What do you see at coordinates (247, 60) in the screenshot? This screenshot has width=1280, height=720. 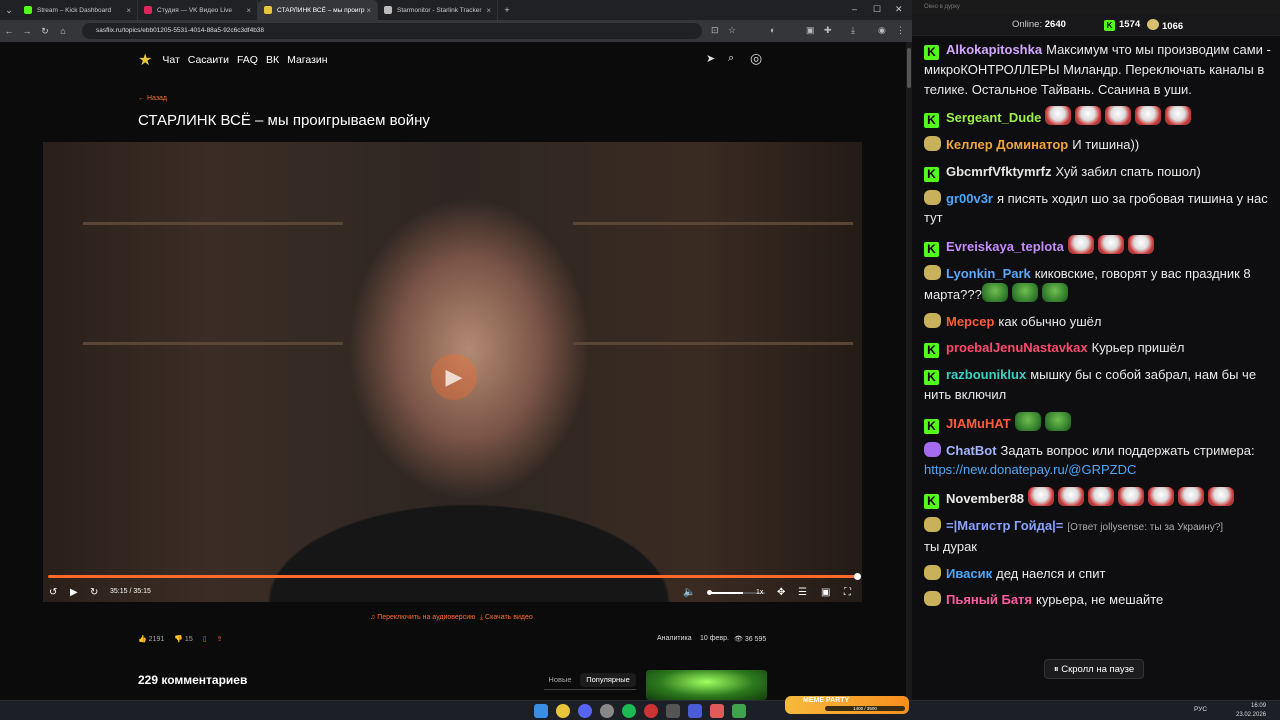 I see `nav-faq: FAQ` at bounding box center [247, 60].